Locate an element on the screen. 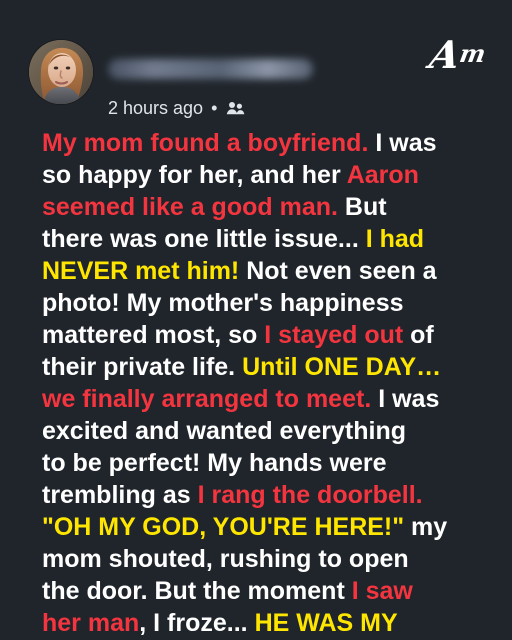  story-line: we finally arranged to meet. I was is located at coordinates (274, 399).